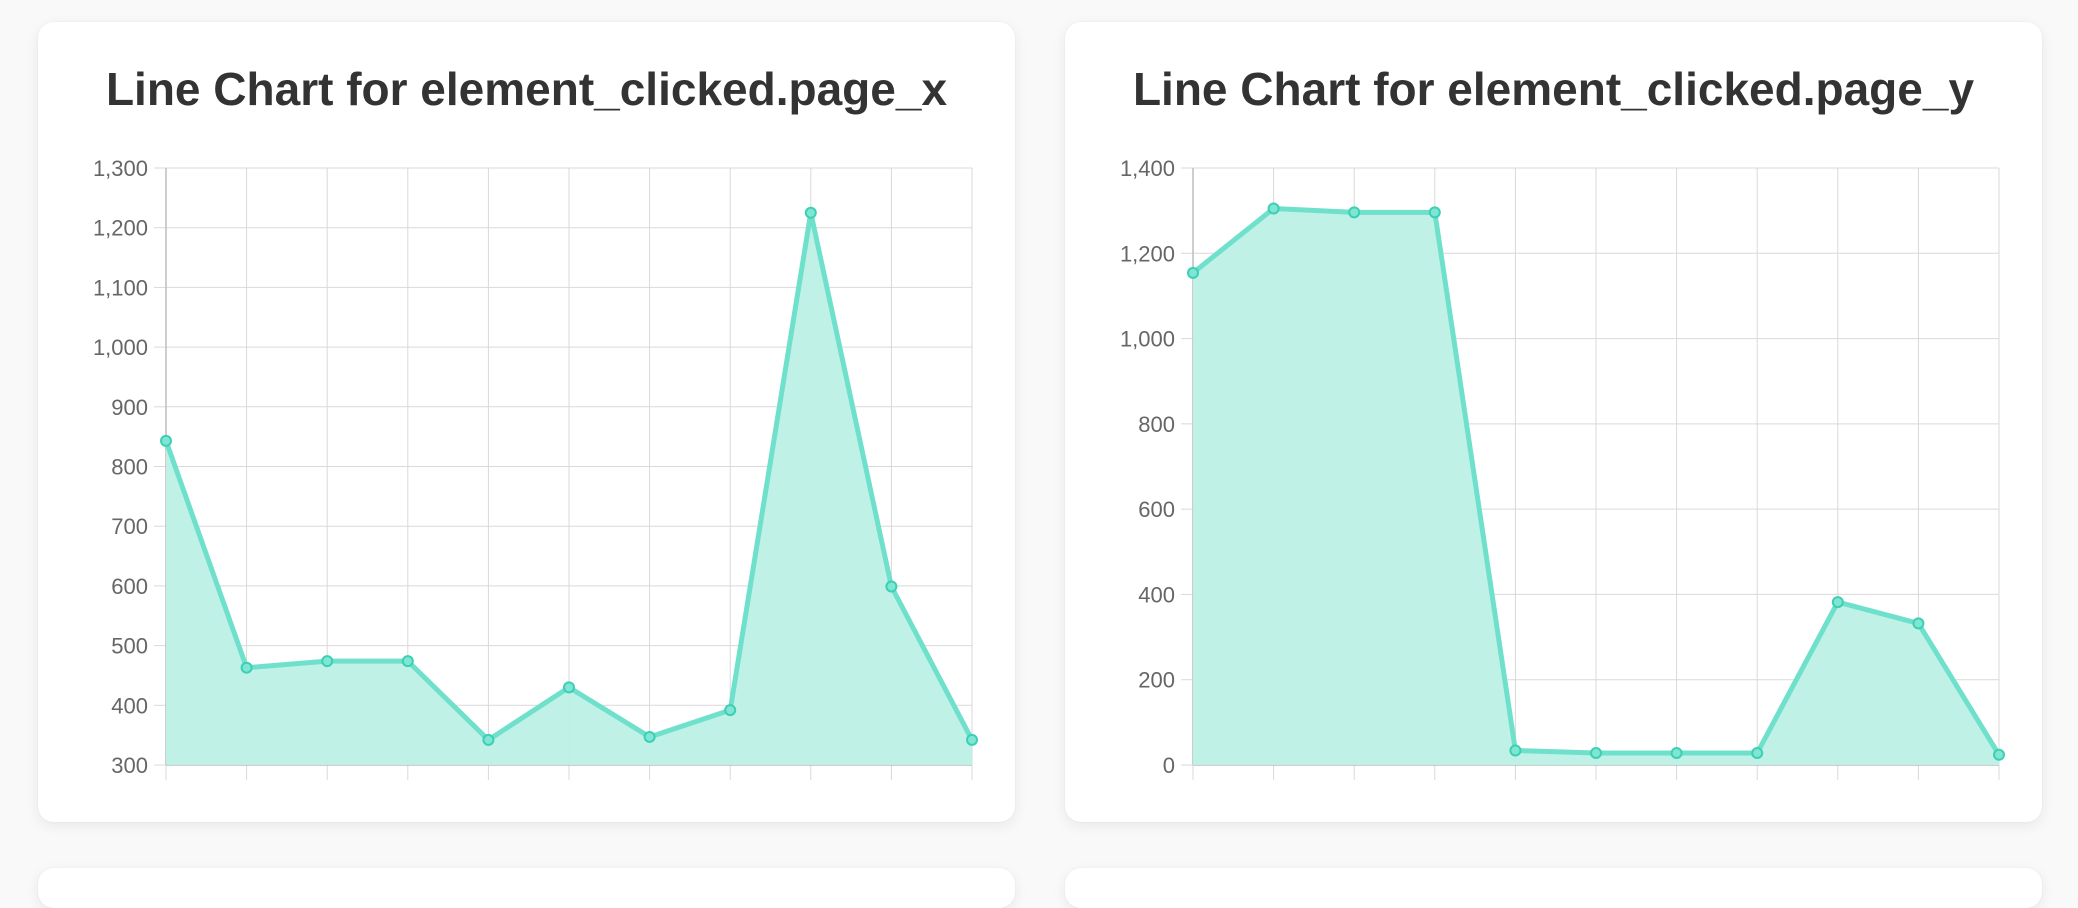  What do you see at coordinates (129, 407) in the screenshot?
I see `y-tick-label: 900` at bounding box center [129, 407].